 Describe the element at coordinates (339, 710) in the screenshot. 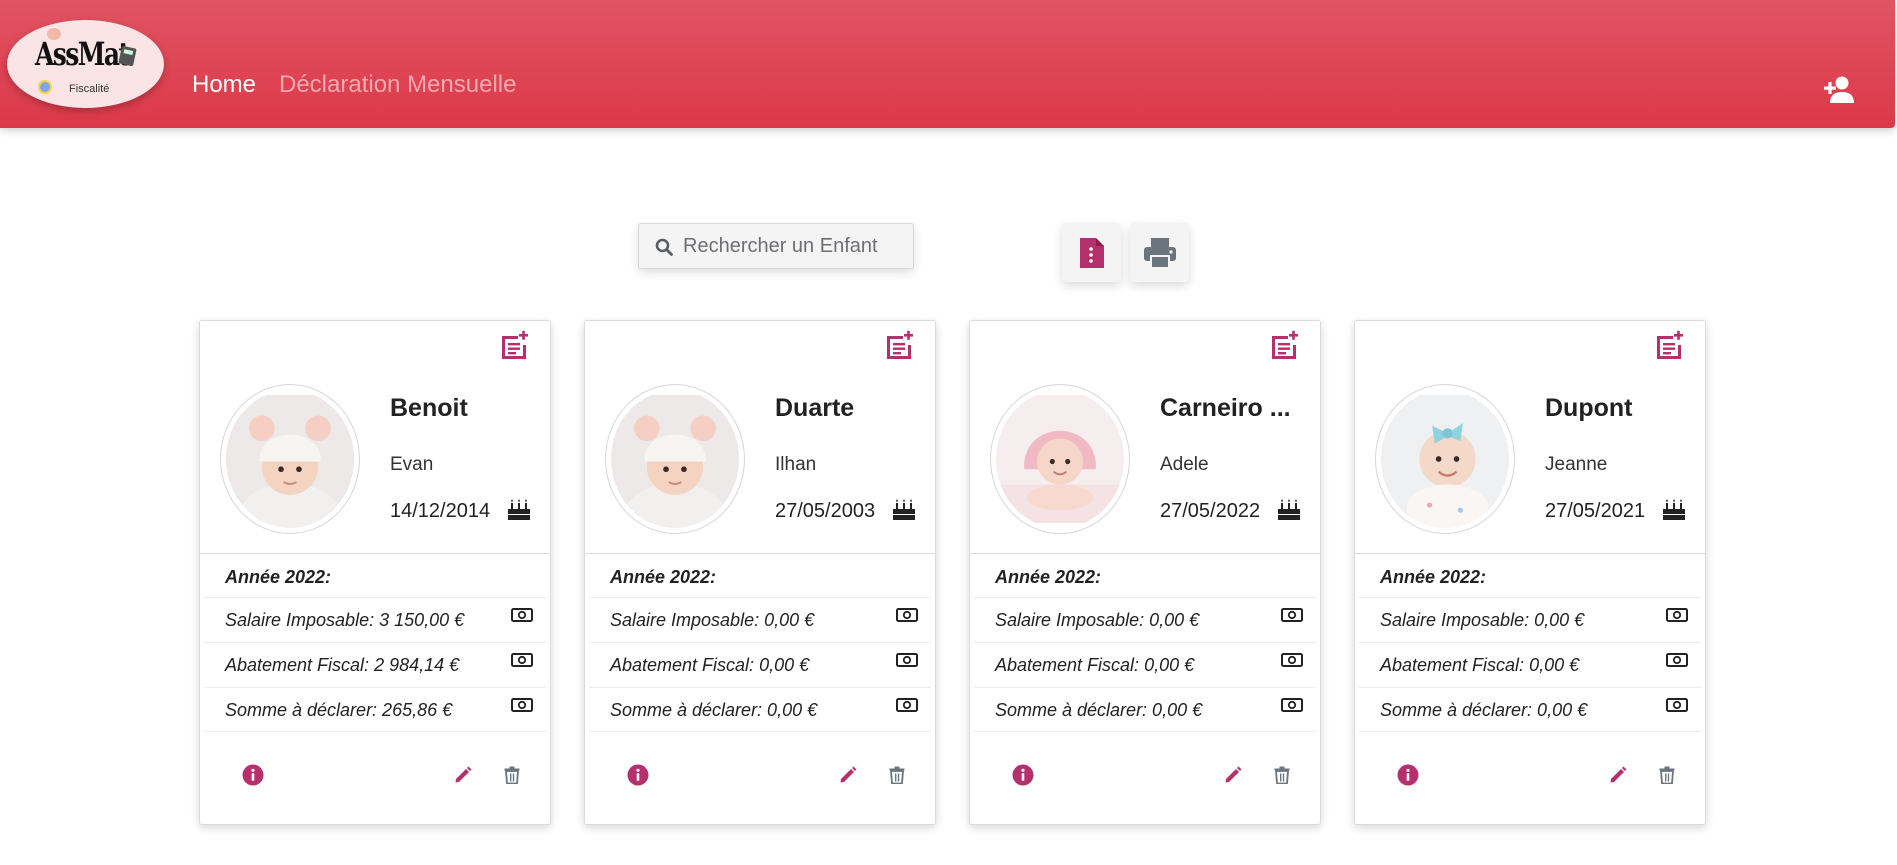

I see `amount-to-declare: Somme à déclarer: 265,86 €` at that location.